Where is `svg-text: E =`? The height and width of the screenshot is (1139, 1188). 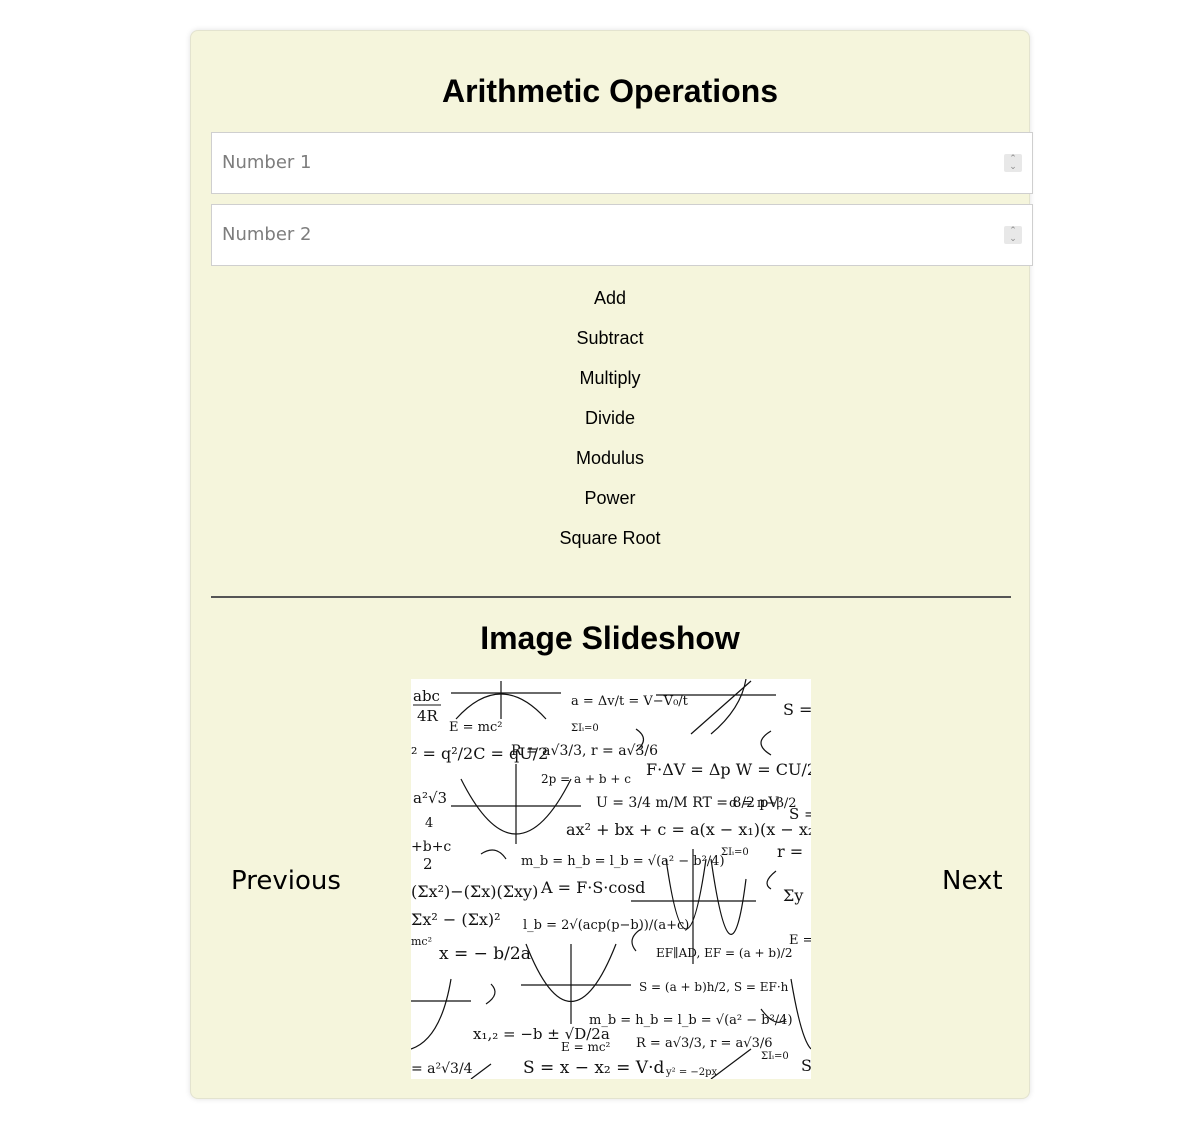 svg-text: E = is located at coordinates (800, 940).